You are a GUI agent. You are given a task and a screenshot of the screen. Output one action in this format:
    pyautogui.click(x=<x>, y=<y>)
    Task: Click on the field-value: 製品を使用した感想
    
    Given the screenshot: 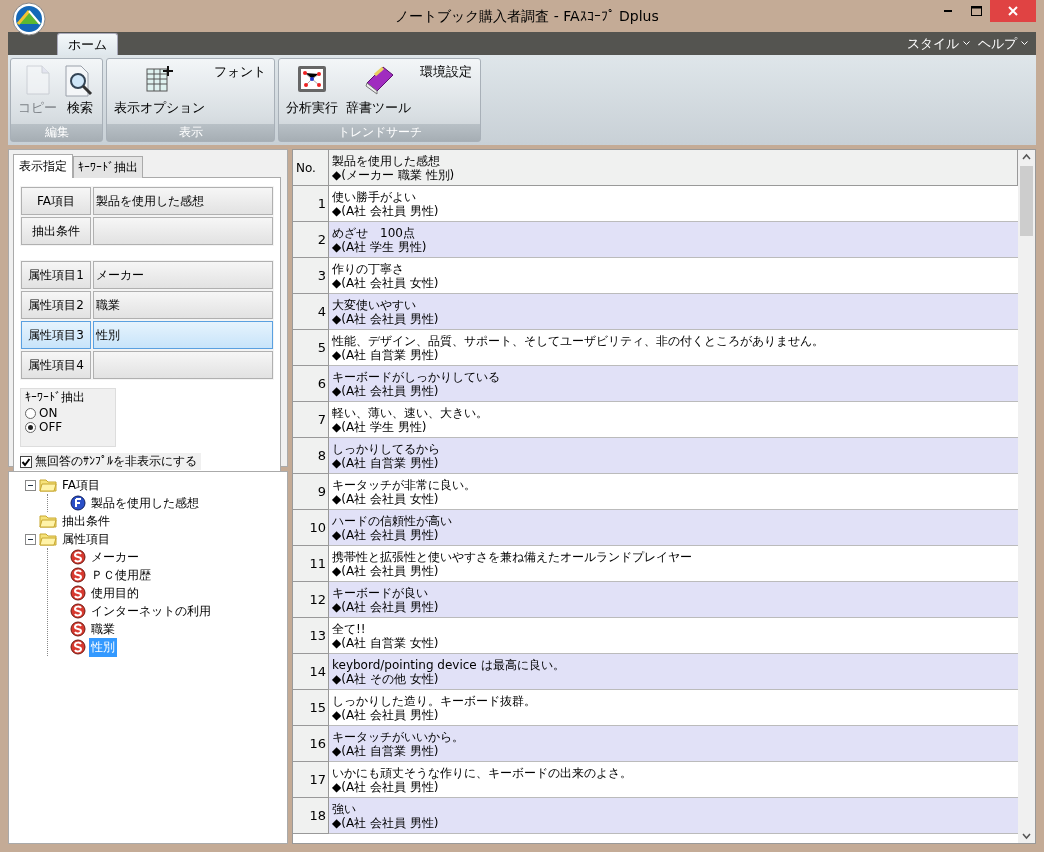 What is the action you would take?
    pyautogui.click(x=183, y=201)
    